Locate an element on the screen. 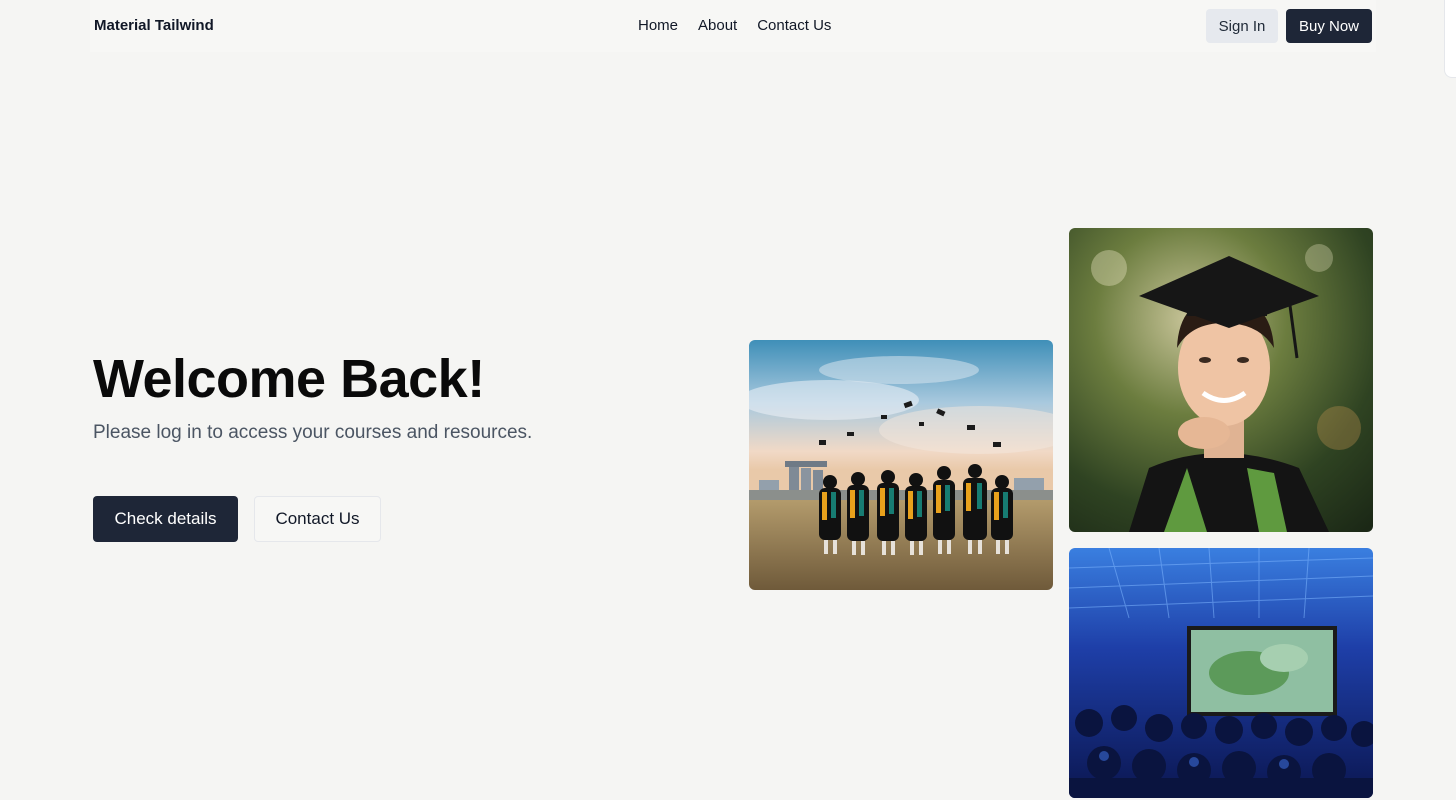 This screenshot has height=800, width=1456. nav-link-about: About is located at coordinates (717, 25).